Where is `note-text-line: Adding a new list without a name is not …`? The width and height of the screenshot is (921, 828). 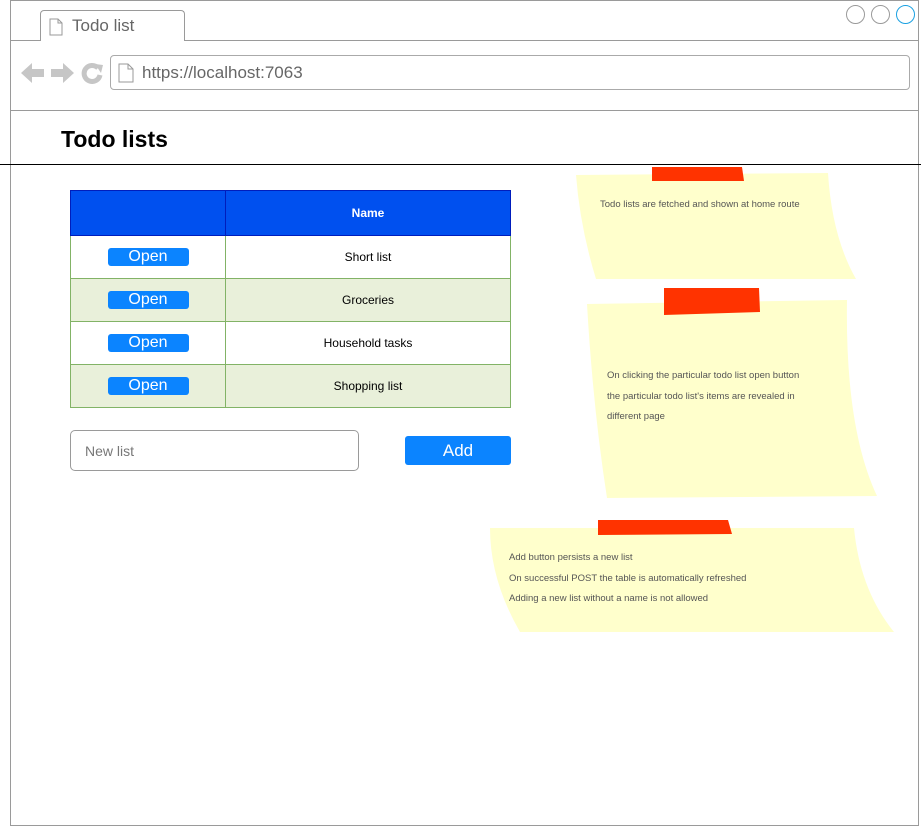
note-text-line: Adding a new list without a name is not … is located at coordinates (609, 598).